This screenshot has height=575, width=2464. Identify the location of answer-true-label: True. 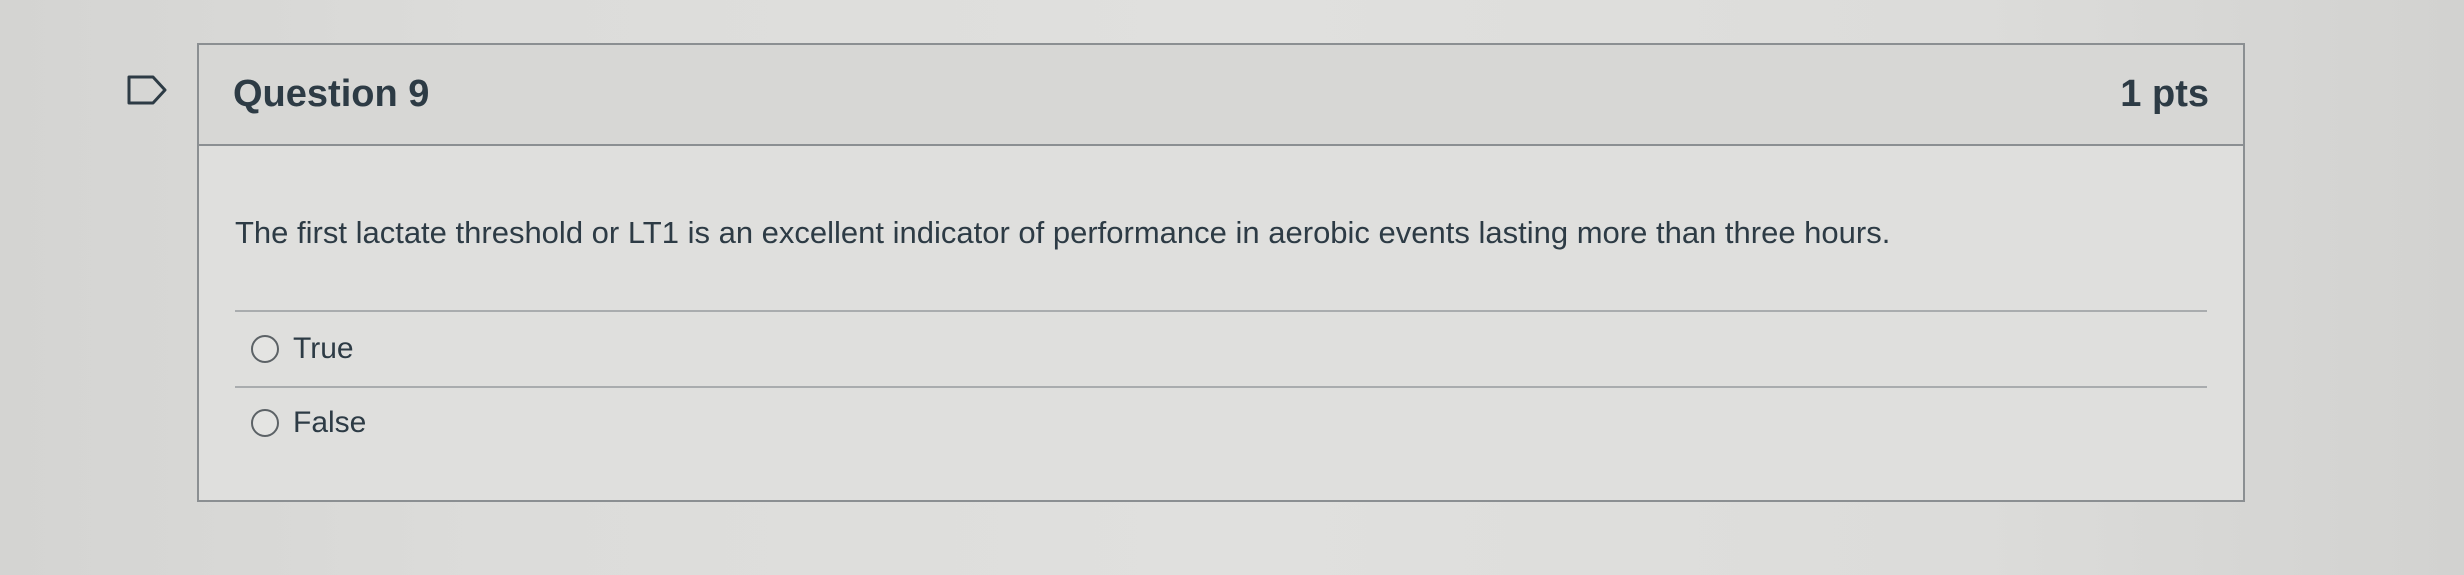
(323, 349).